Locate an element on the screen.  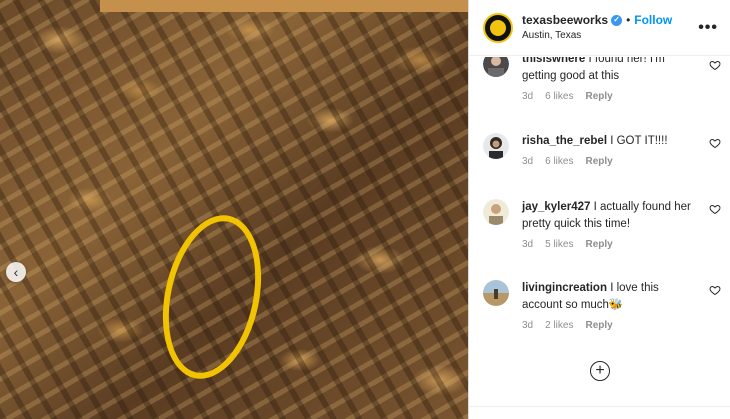
comment-text-block: risha_the_rebel I GOT IT!!!! is located at coordinates (607, 141).